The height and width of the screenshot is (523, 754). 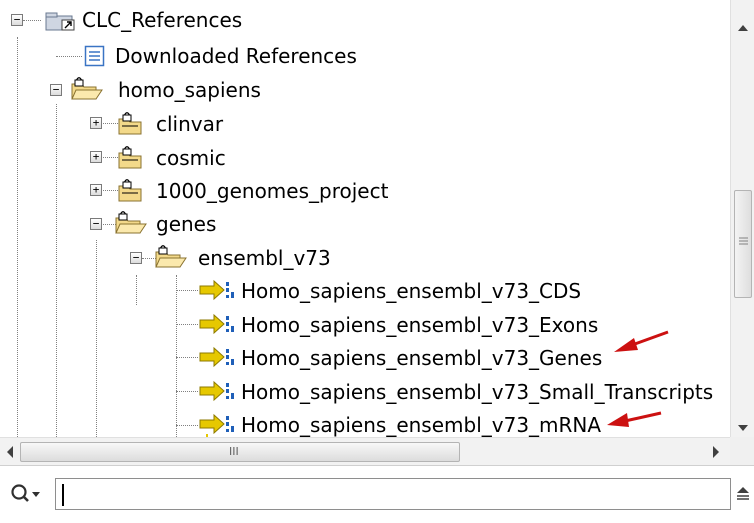 I want to click on tree-item-label: homo_sapiens, so click(x=189, y=90).